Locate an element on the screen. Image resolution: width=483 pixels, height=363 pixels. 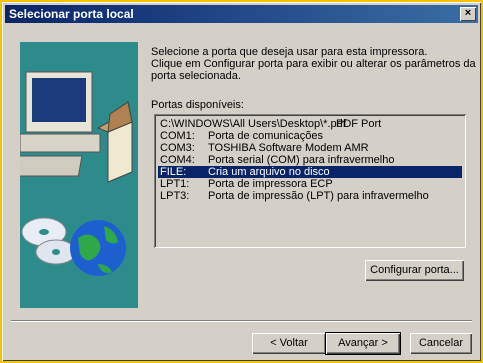
globe-icon is located at coordinates (98, 248).